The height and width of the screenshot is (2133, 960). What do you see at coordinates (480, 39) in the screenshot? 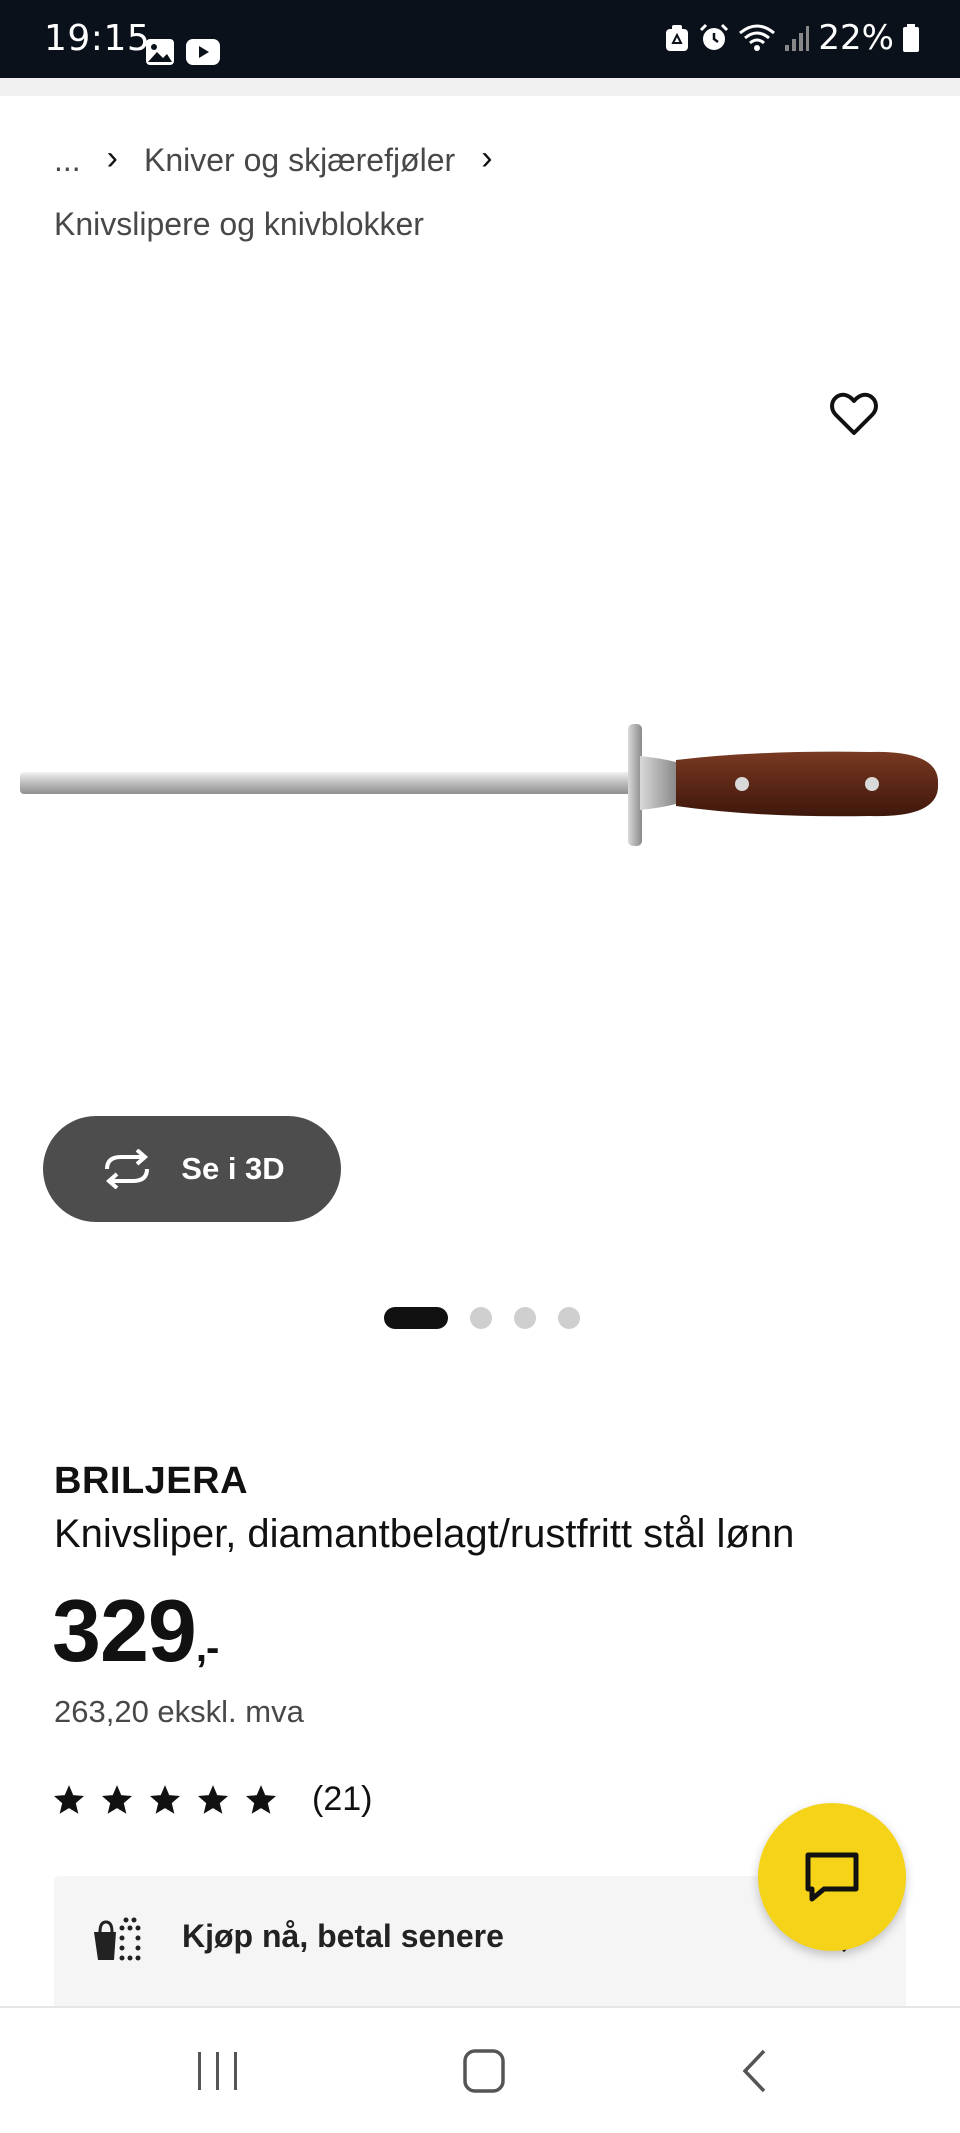
I see `status-bar: 19:15 22%` at bounding box center [480, 39].